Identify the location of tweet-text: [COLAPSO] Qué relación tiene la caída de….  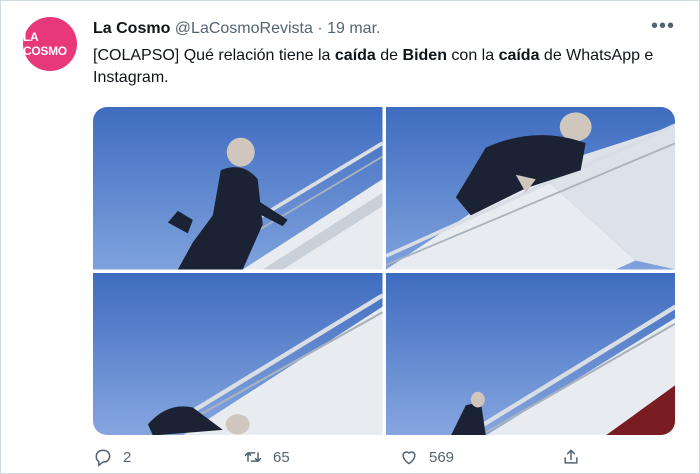
(383, 67).